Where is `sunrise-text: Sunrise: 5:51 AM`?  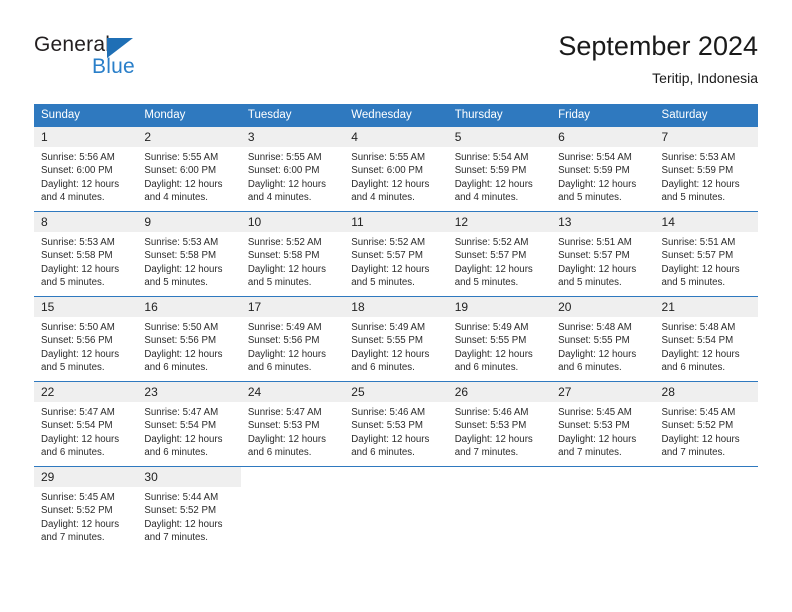 sunrise-text: Sunrise: 5:51 AM is located at coordinates (698, 242).